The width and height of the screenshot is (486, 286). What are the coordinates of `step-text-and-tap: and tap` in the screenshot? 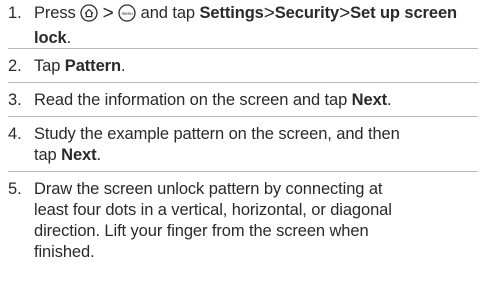 It's located at (167, 13).